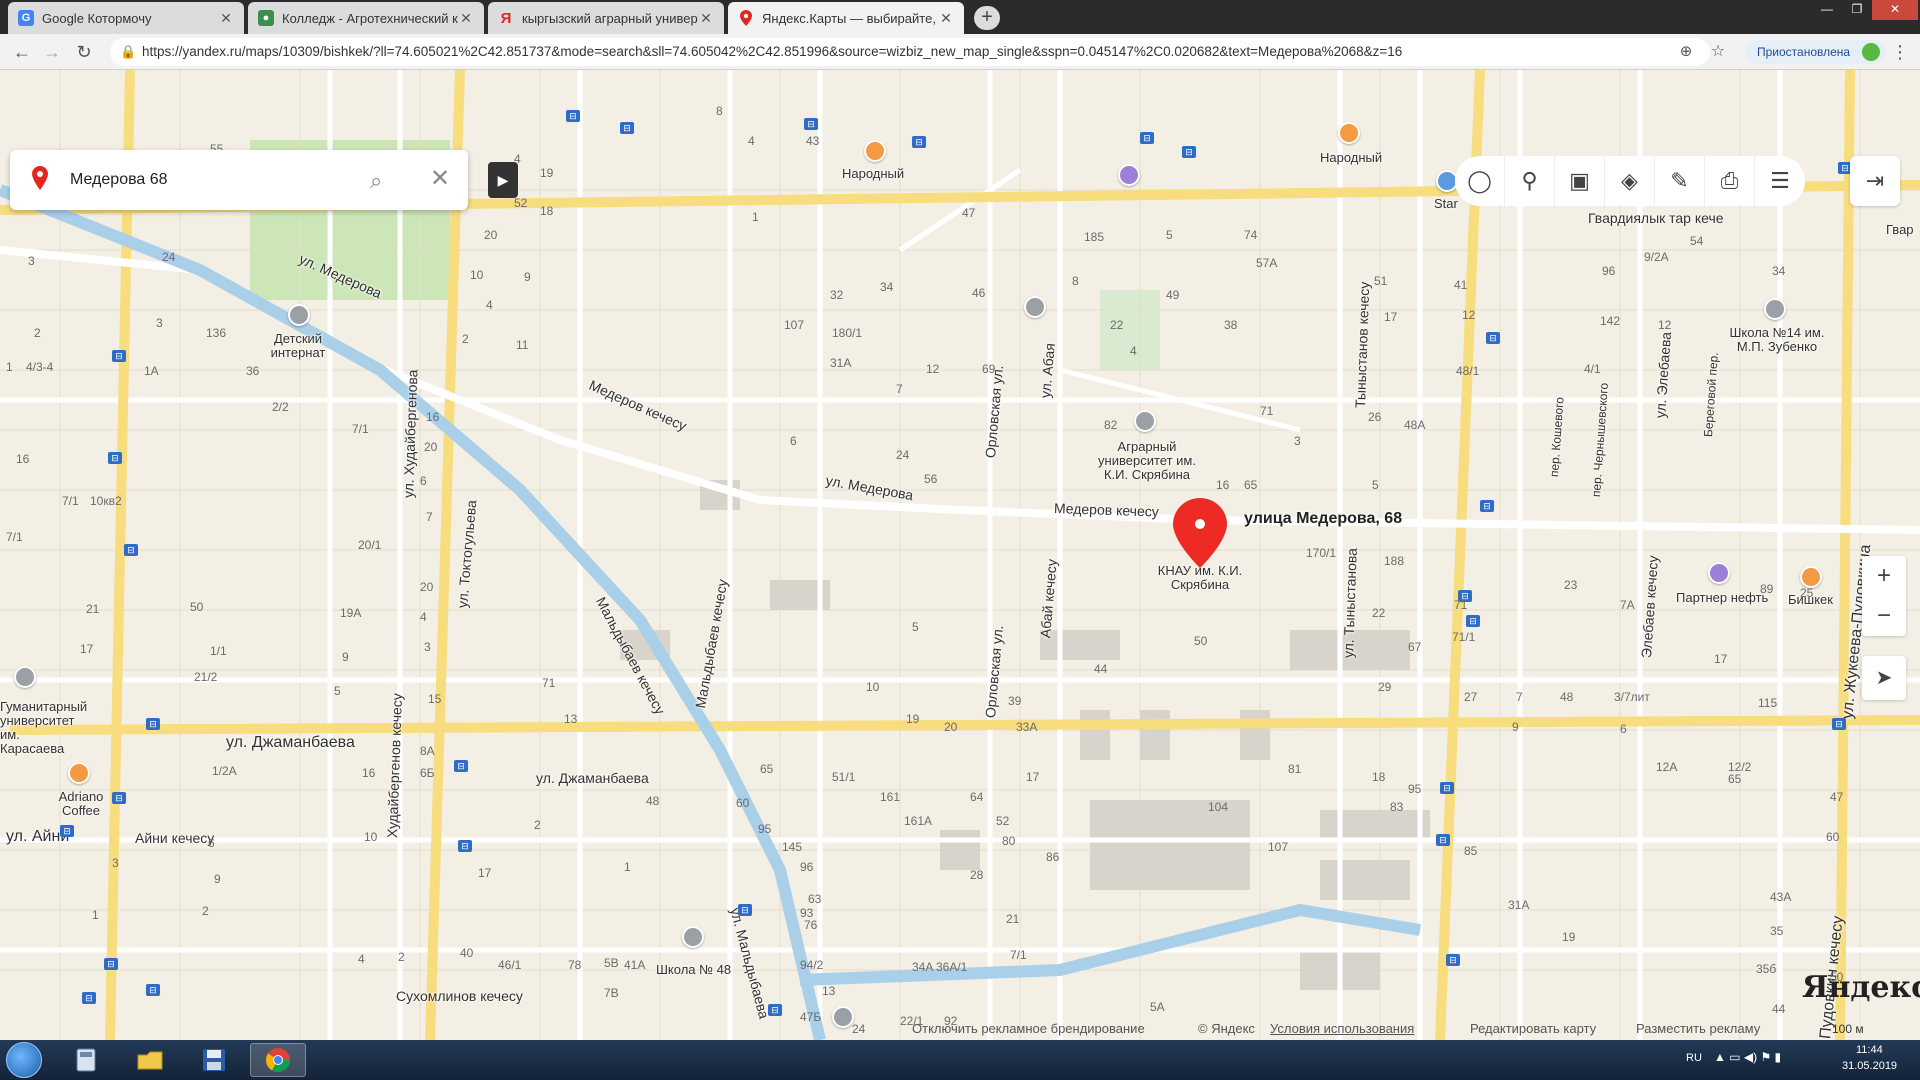 Image resolution: width=1920 pixels, height=1080 pixels. I want to click on traffic-icon: ◯, so click(1480, 181).